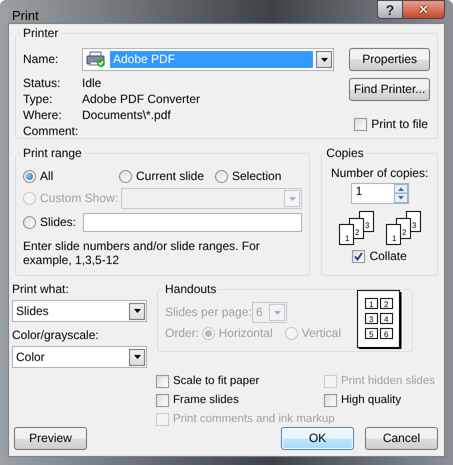  I want to click on group-title: Copies, so click(345, 153).